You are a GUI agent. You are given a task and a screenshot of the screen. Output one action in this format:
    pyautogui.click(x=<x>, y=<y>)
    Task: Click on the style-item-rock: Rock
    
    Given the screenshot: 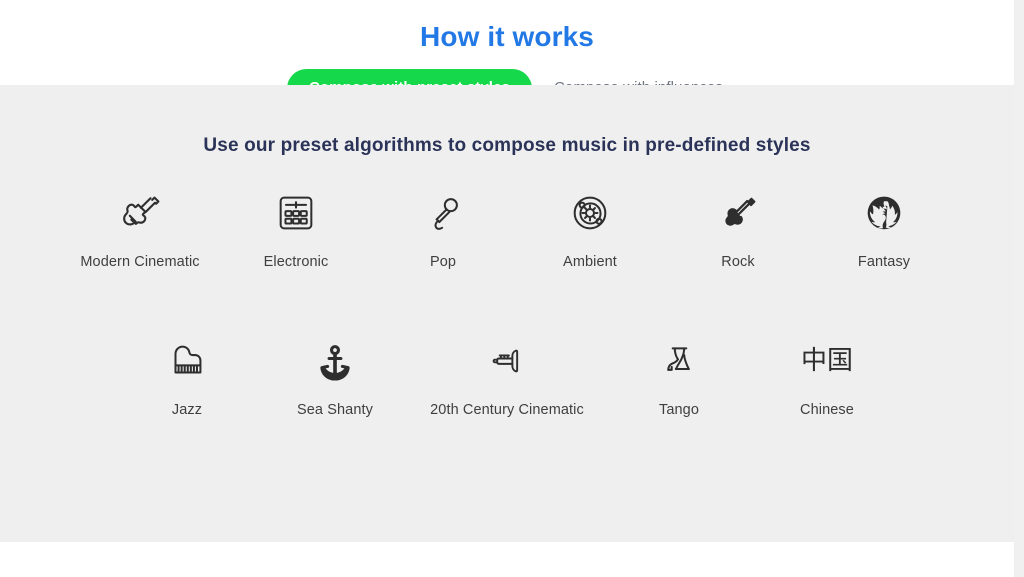 What is the action you would take?
    pyautogui.click(x=738, y=229)
    